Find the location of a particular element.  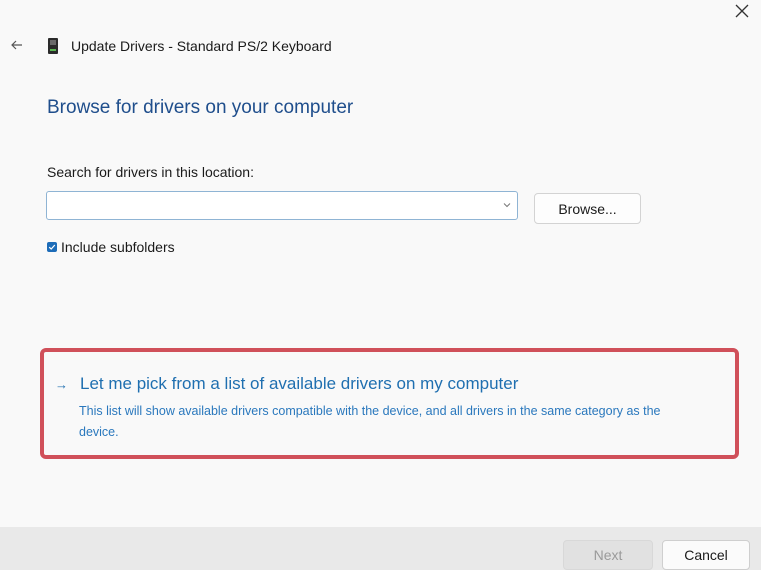

close-button is located at coordinates (742, 11).